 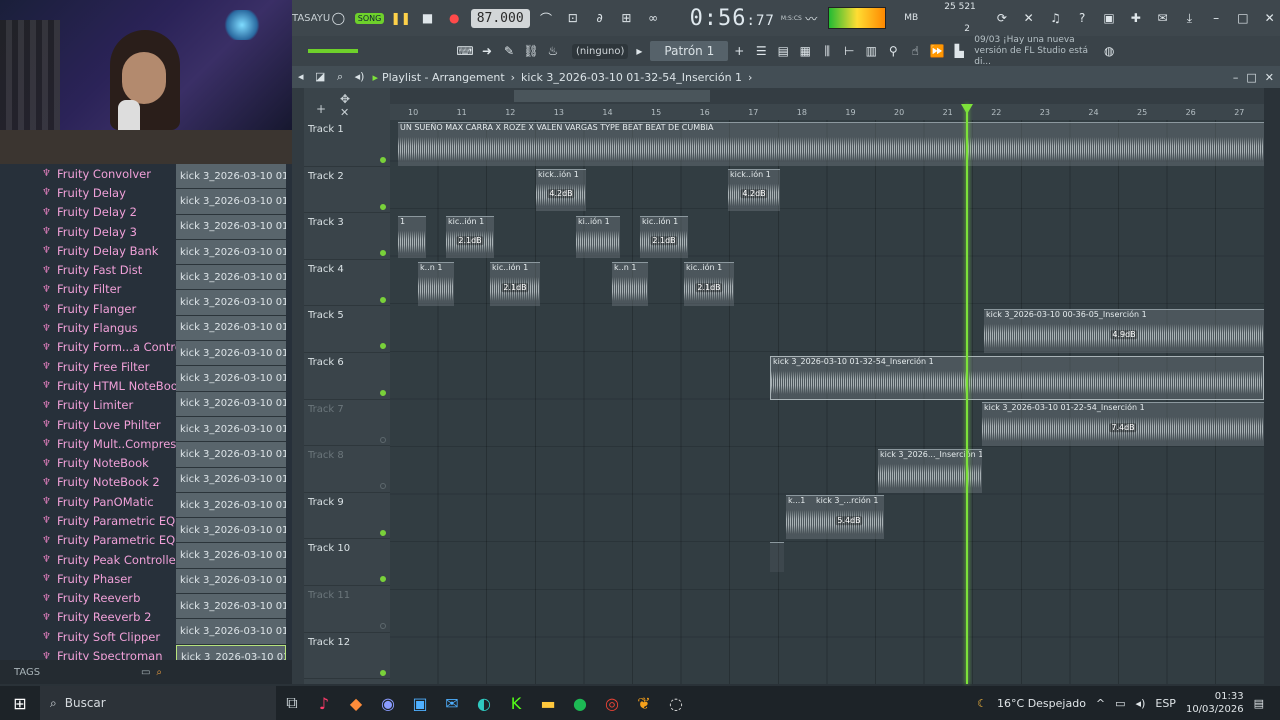 What do you see at coordinates (509, 51) in the screenshot?
I see `pencil-icon: ✎` at bounding box center [509, 51].